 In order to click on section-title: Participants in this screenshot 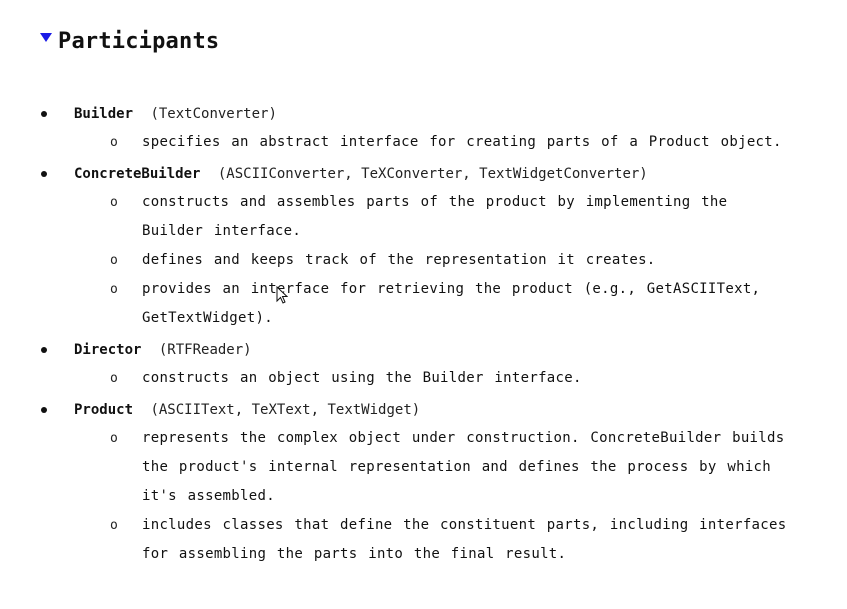, I will do `click(139, 41)`.